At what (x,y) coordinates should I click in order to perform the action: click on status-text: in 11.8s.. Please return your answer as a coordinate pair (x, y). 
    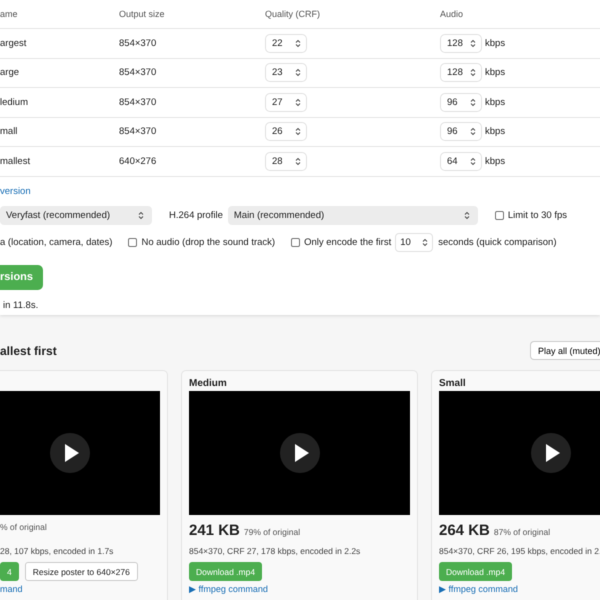
    Looking at the image, I should click on (21, 305).